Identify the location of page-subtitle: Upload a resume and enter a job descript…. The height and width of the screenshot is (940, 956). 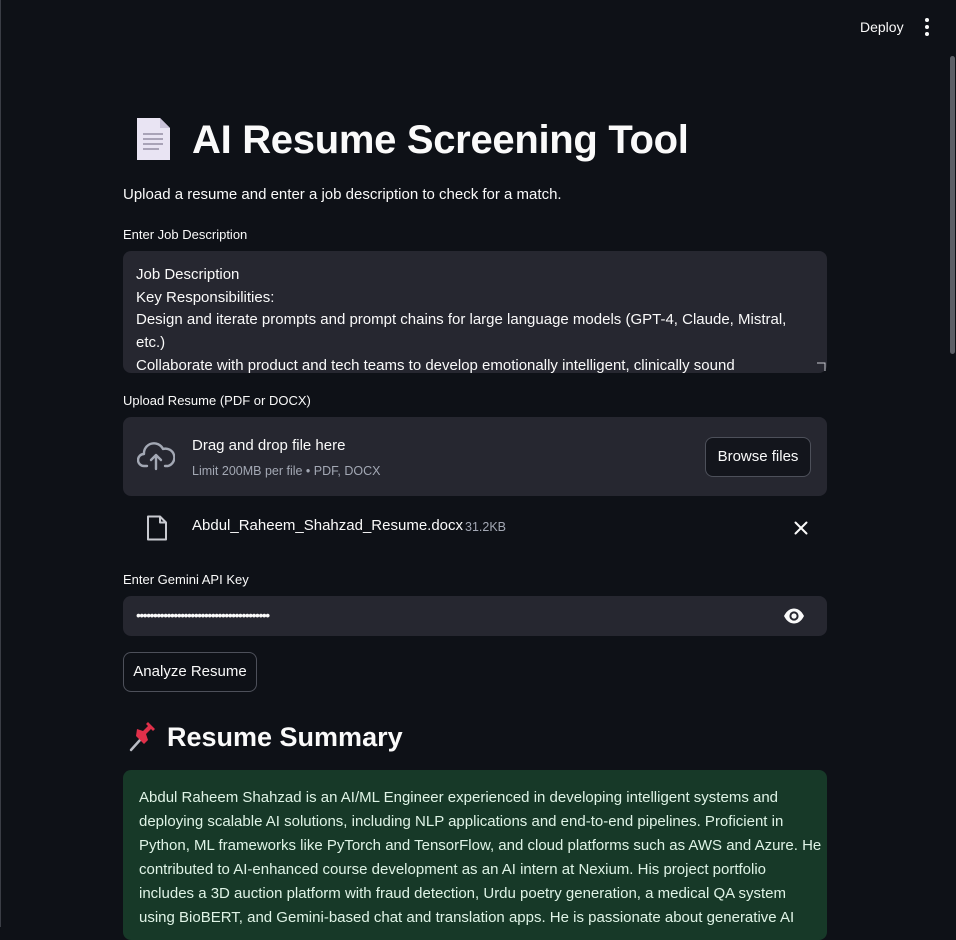
(342, 194).